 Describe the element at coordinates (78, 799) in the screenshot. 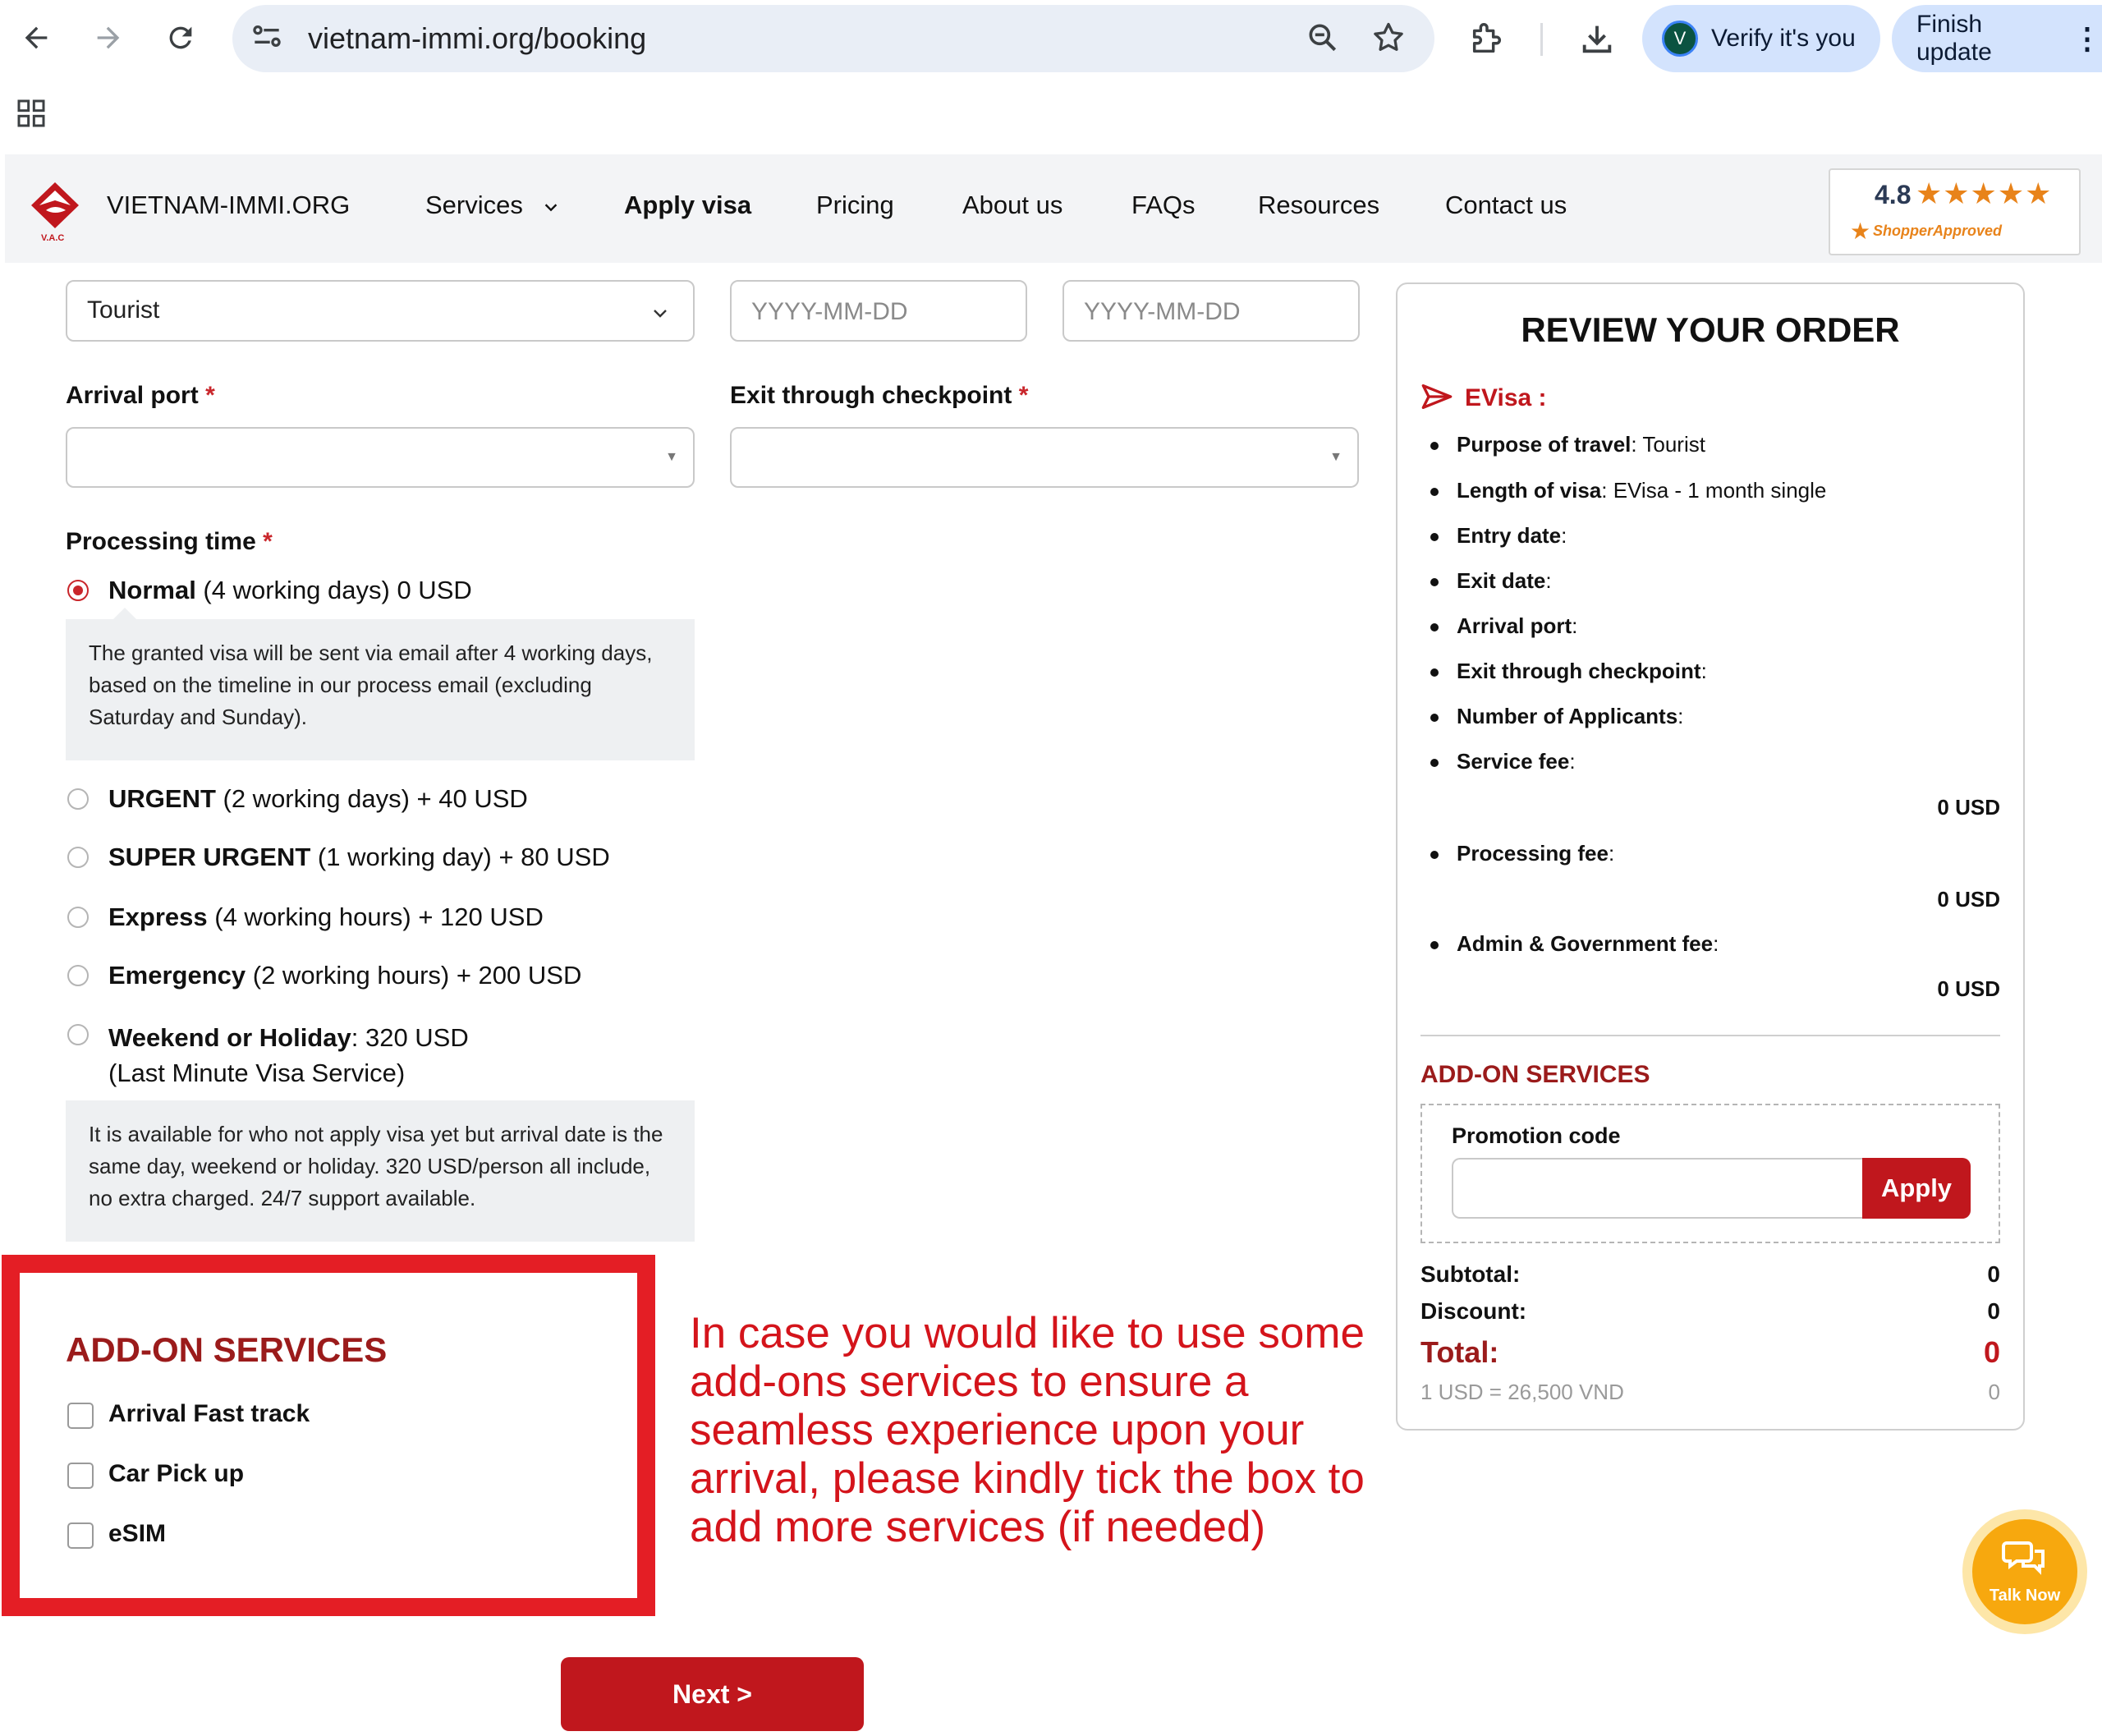

I see `radio-urgent` at that location.